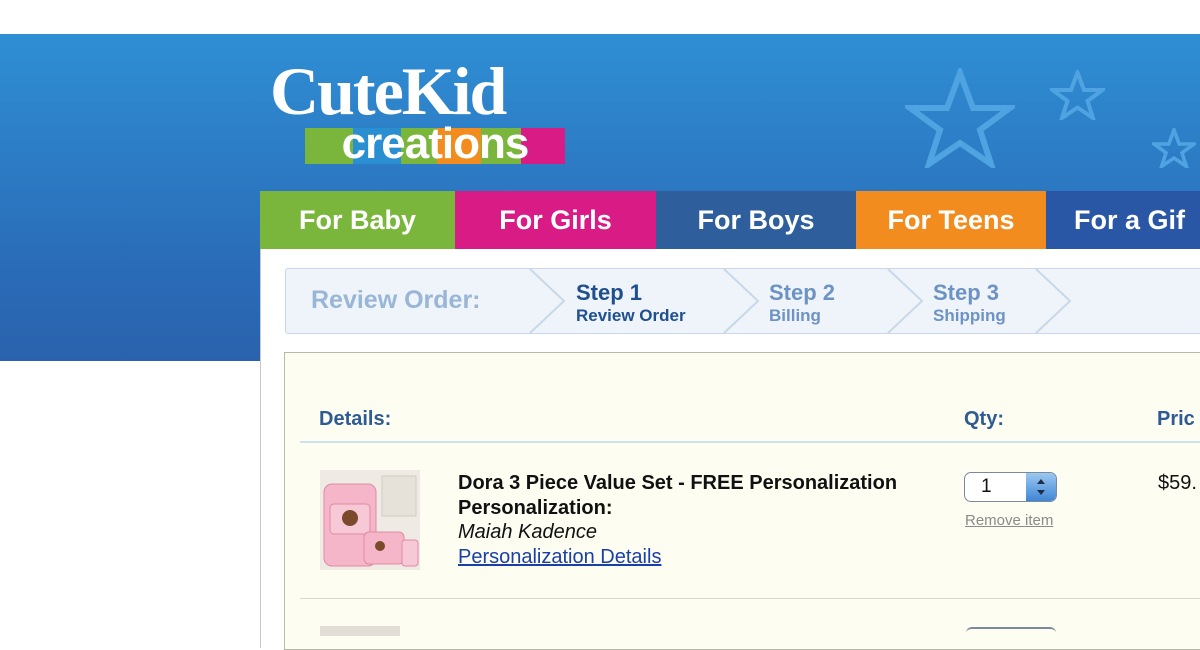 Image resolution: width=1200 pixels, height=650 pixels. I want to click on backpack-set-image, so click(370, 520).